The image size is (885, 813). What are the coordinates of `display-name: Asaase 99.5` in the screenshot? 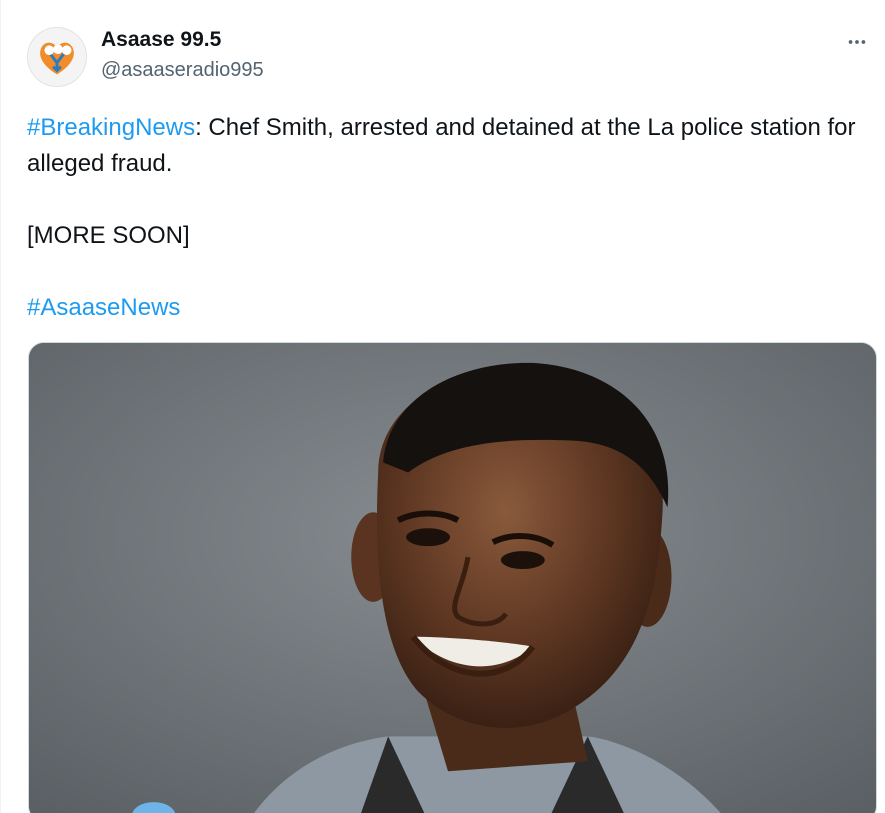 It's located at (161, 40).